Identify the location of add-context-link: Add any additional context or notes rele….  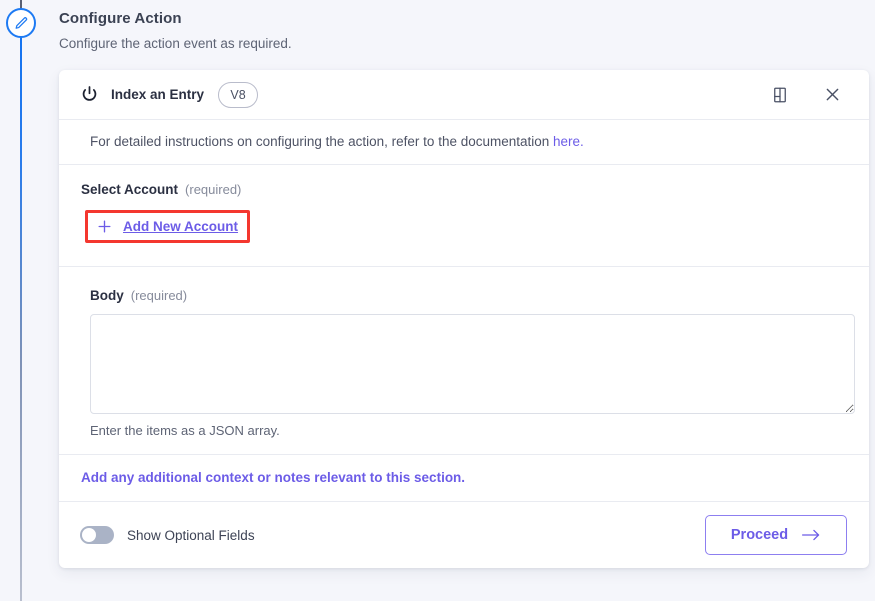
(273, 477).